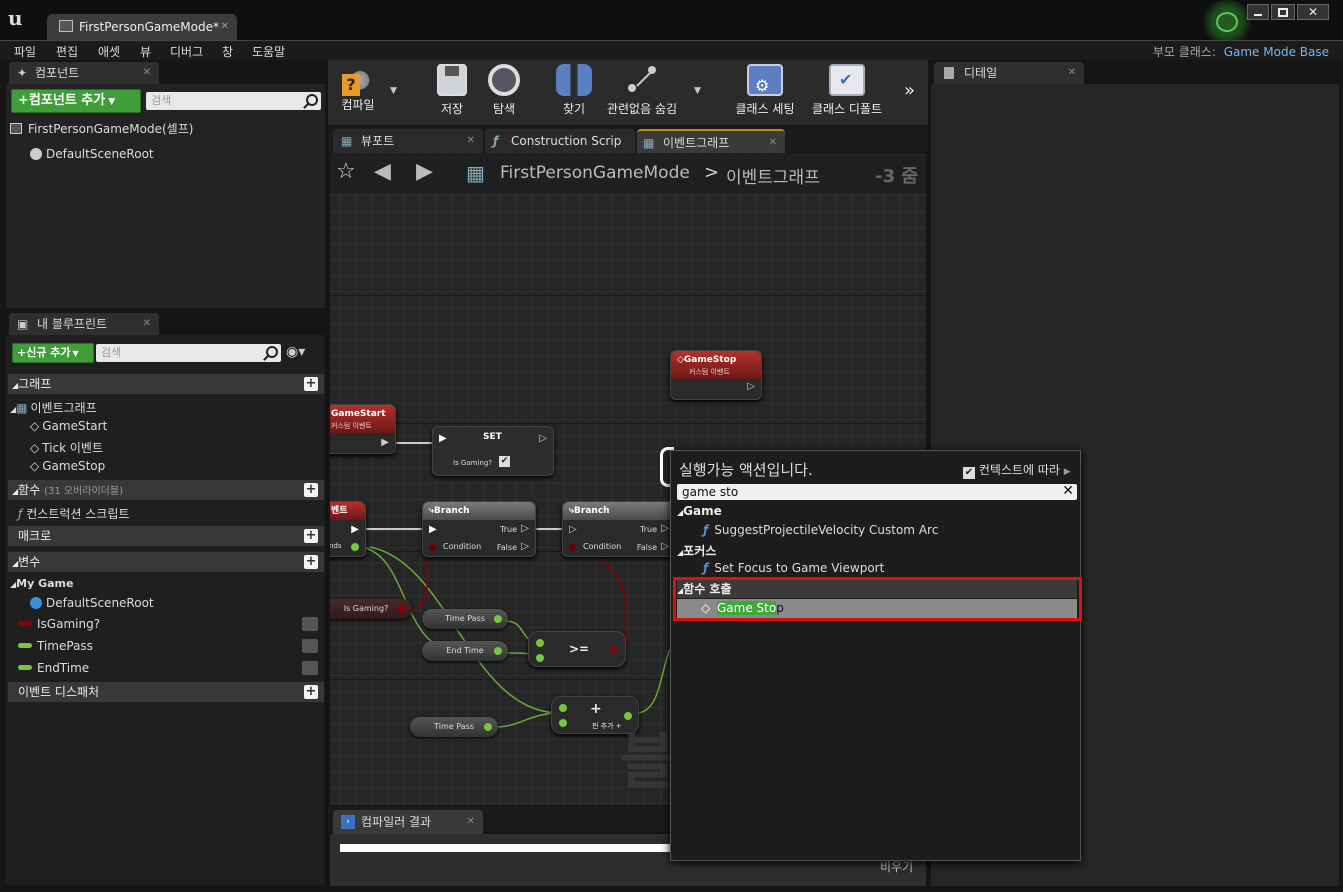 The width and height of the screenshot is (1343, 892). What do you see at coordinates (1017, 470) in the screenshot?
I see `context-sensitive-toggle: ✔ 컨텍스트에 따라 ▶` at bounding box center [1017, 470].